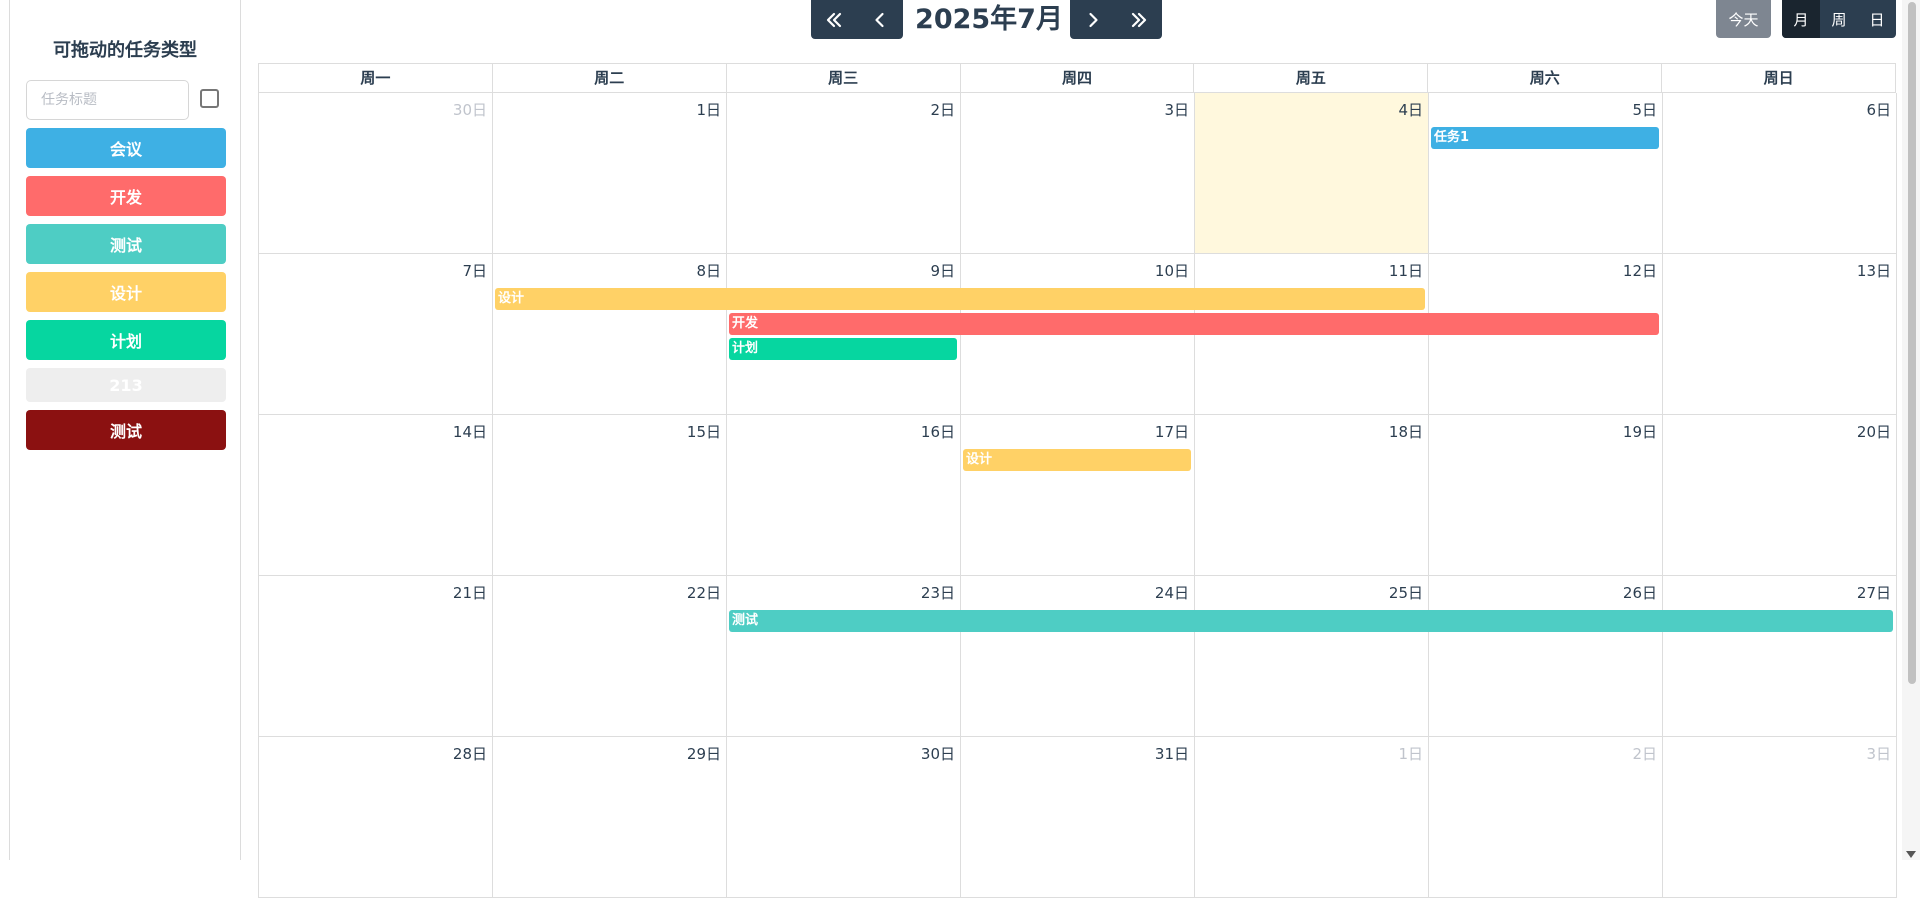 This screenshot has height=898, width=1920. Describe the element at coordinates (942, 270) in the screenshot. I see `day-number: 9日` at that location.